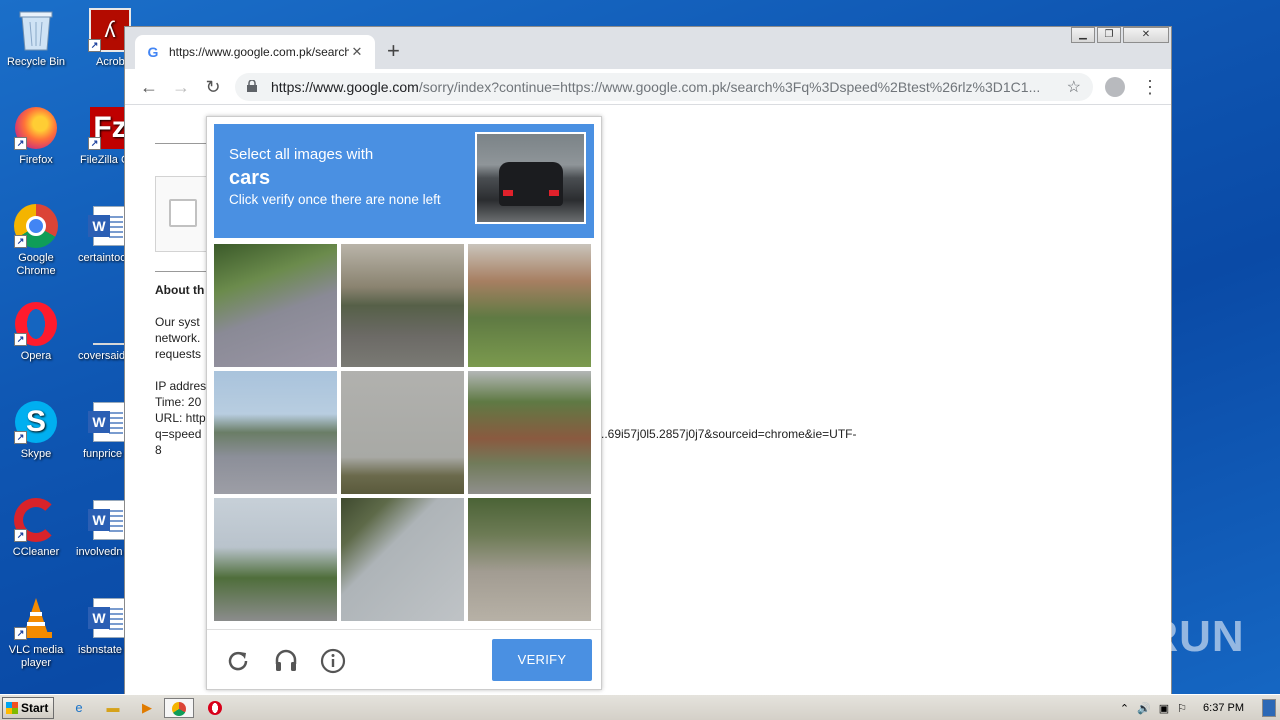  Describe the element at coordinates (1083, 35) in the screenshot. I see `minimize-button: ▁` at that location.